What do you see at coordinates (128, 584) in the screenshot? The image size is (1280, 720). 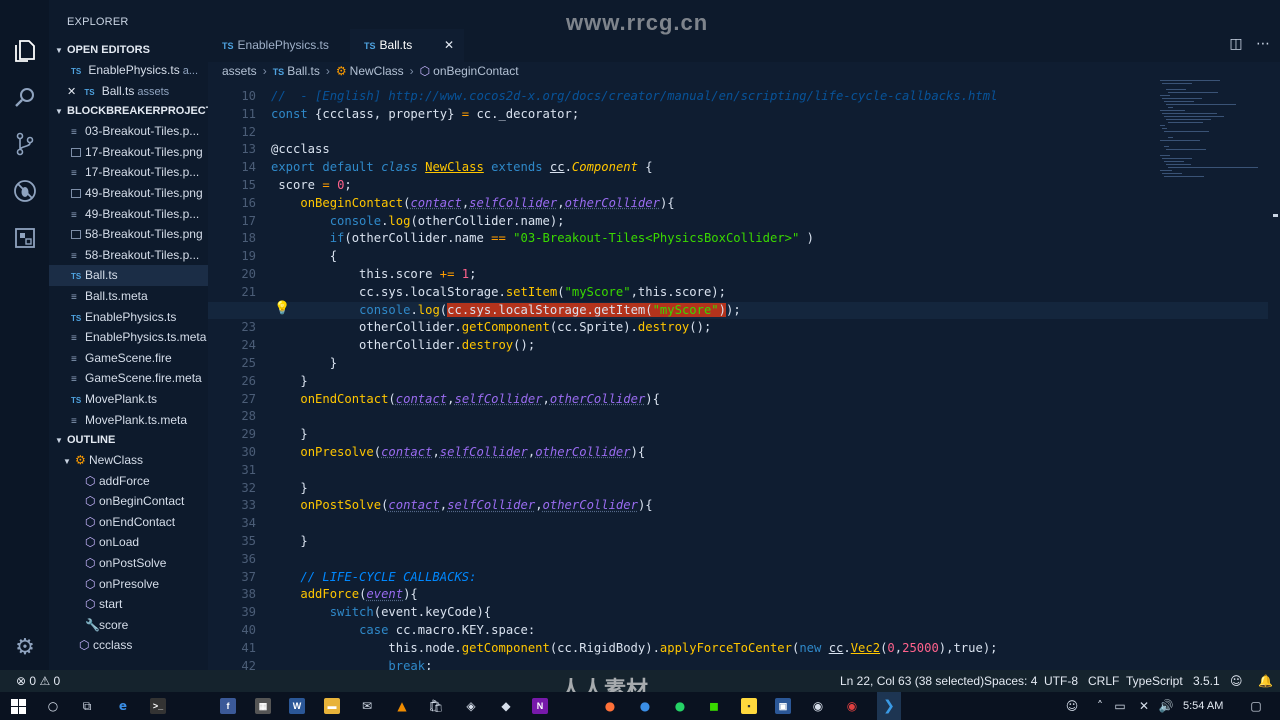 I see `outline-item: ⬡ onPresolve` at bounding box center [128, 584].